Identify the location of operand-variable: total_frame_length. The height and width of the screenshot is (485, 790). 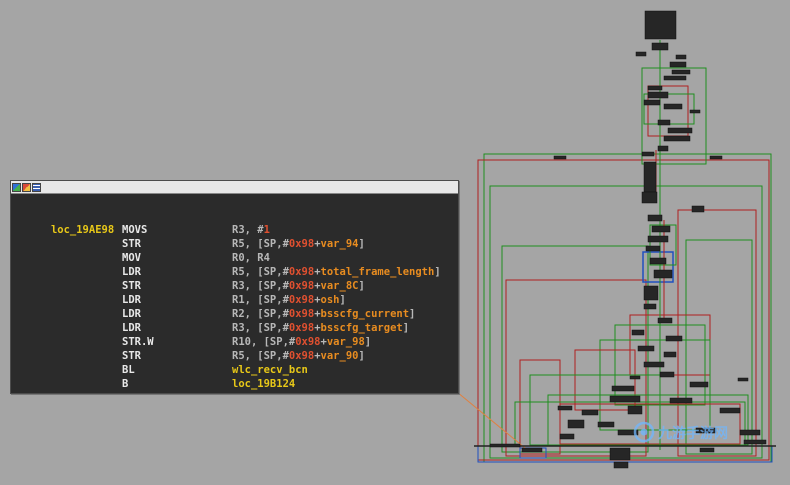
(378, 272).